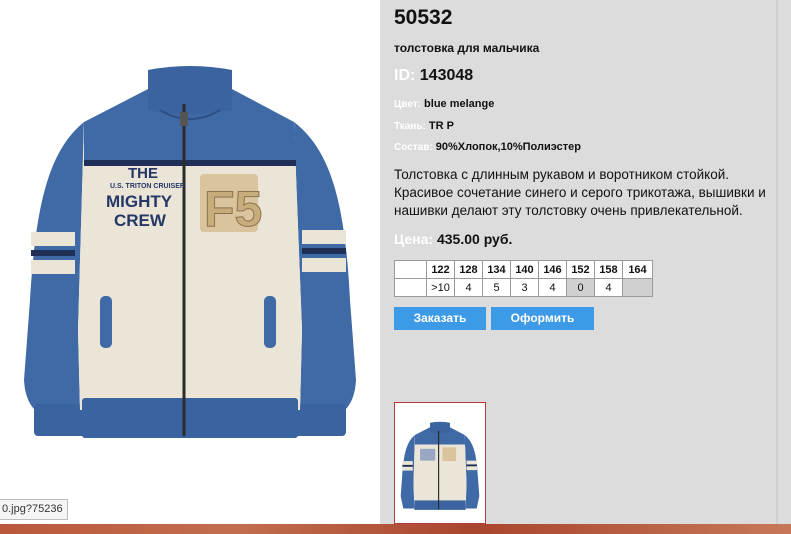 The image size is (791, 534). Describe the element at coordinates (467, 48) in the screenshot. I see `product-subtitle: толстовка для мальчика` at that location.